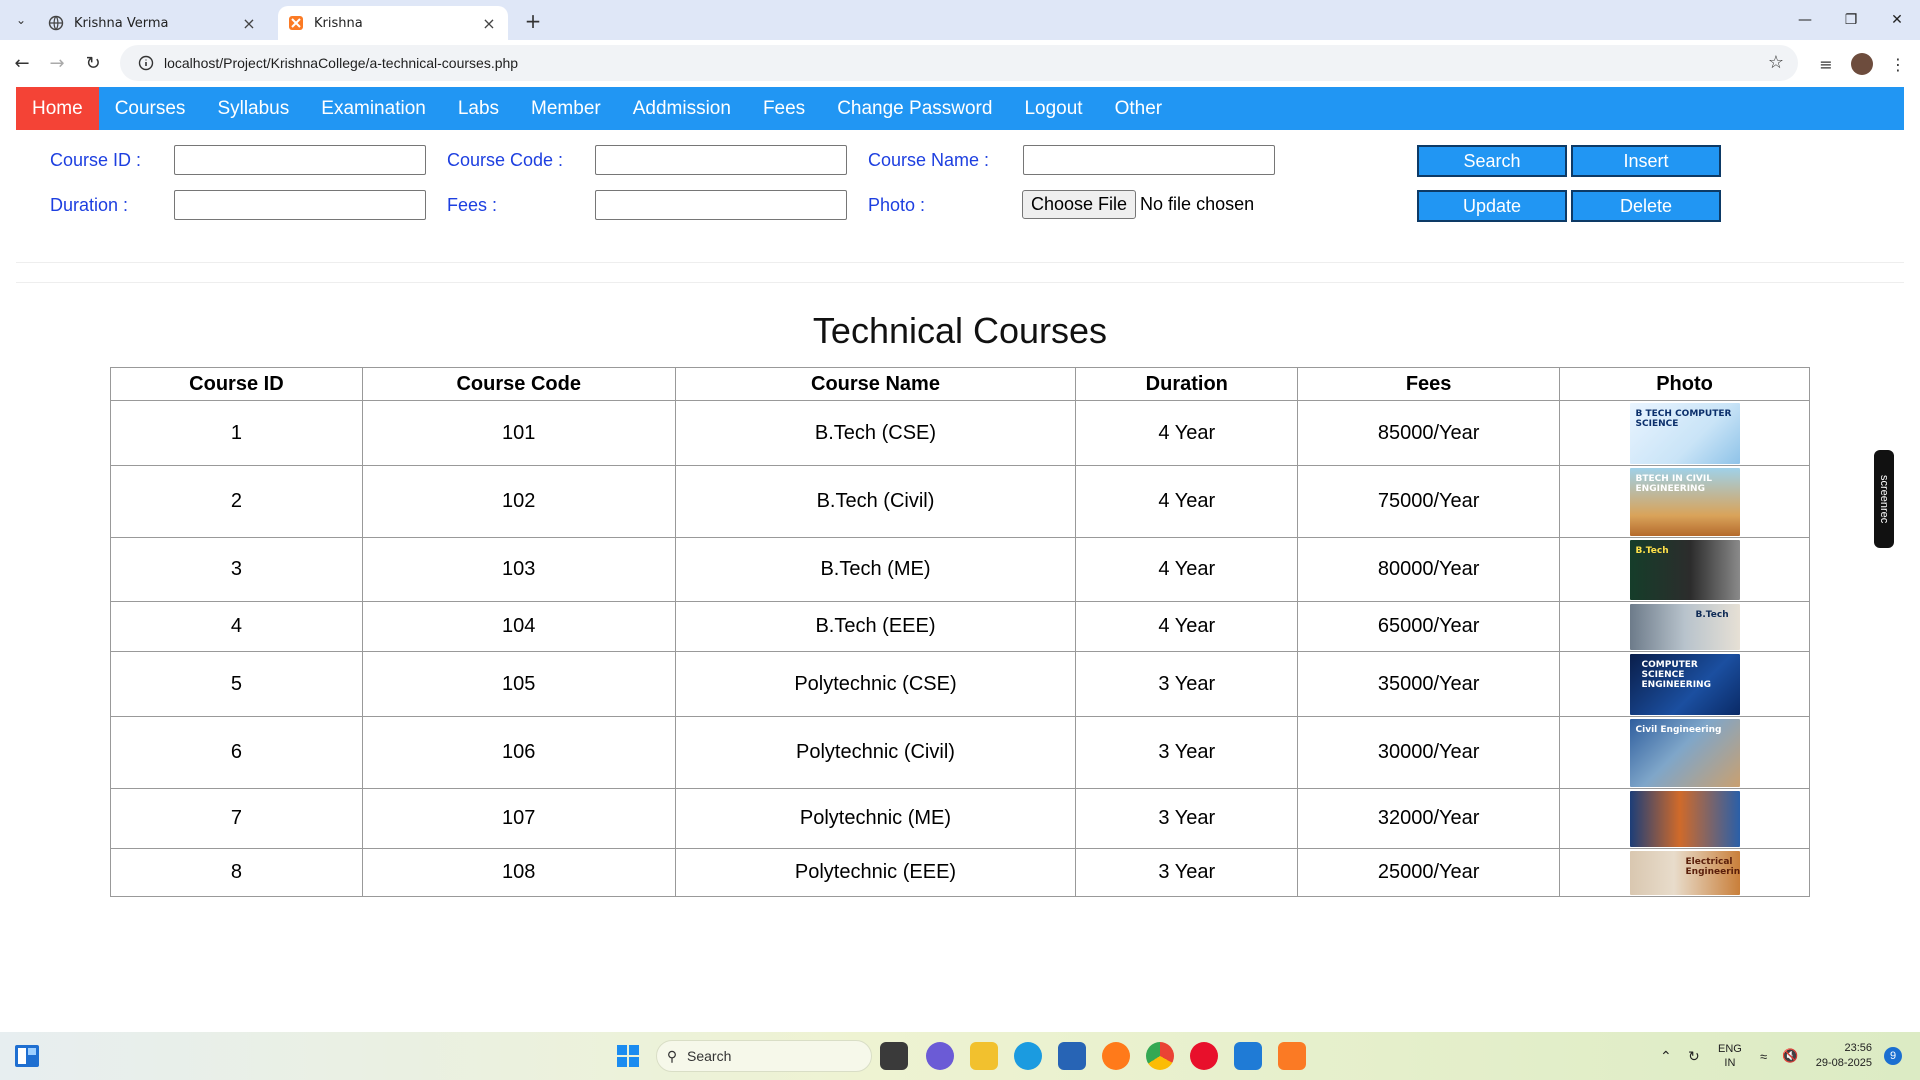  Describe the element at coordinates (533, 21) in the screenshot. I see `new-tab-button: +` at that location.